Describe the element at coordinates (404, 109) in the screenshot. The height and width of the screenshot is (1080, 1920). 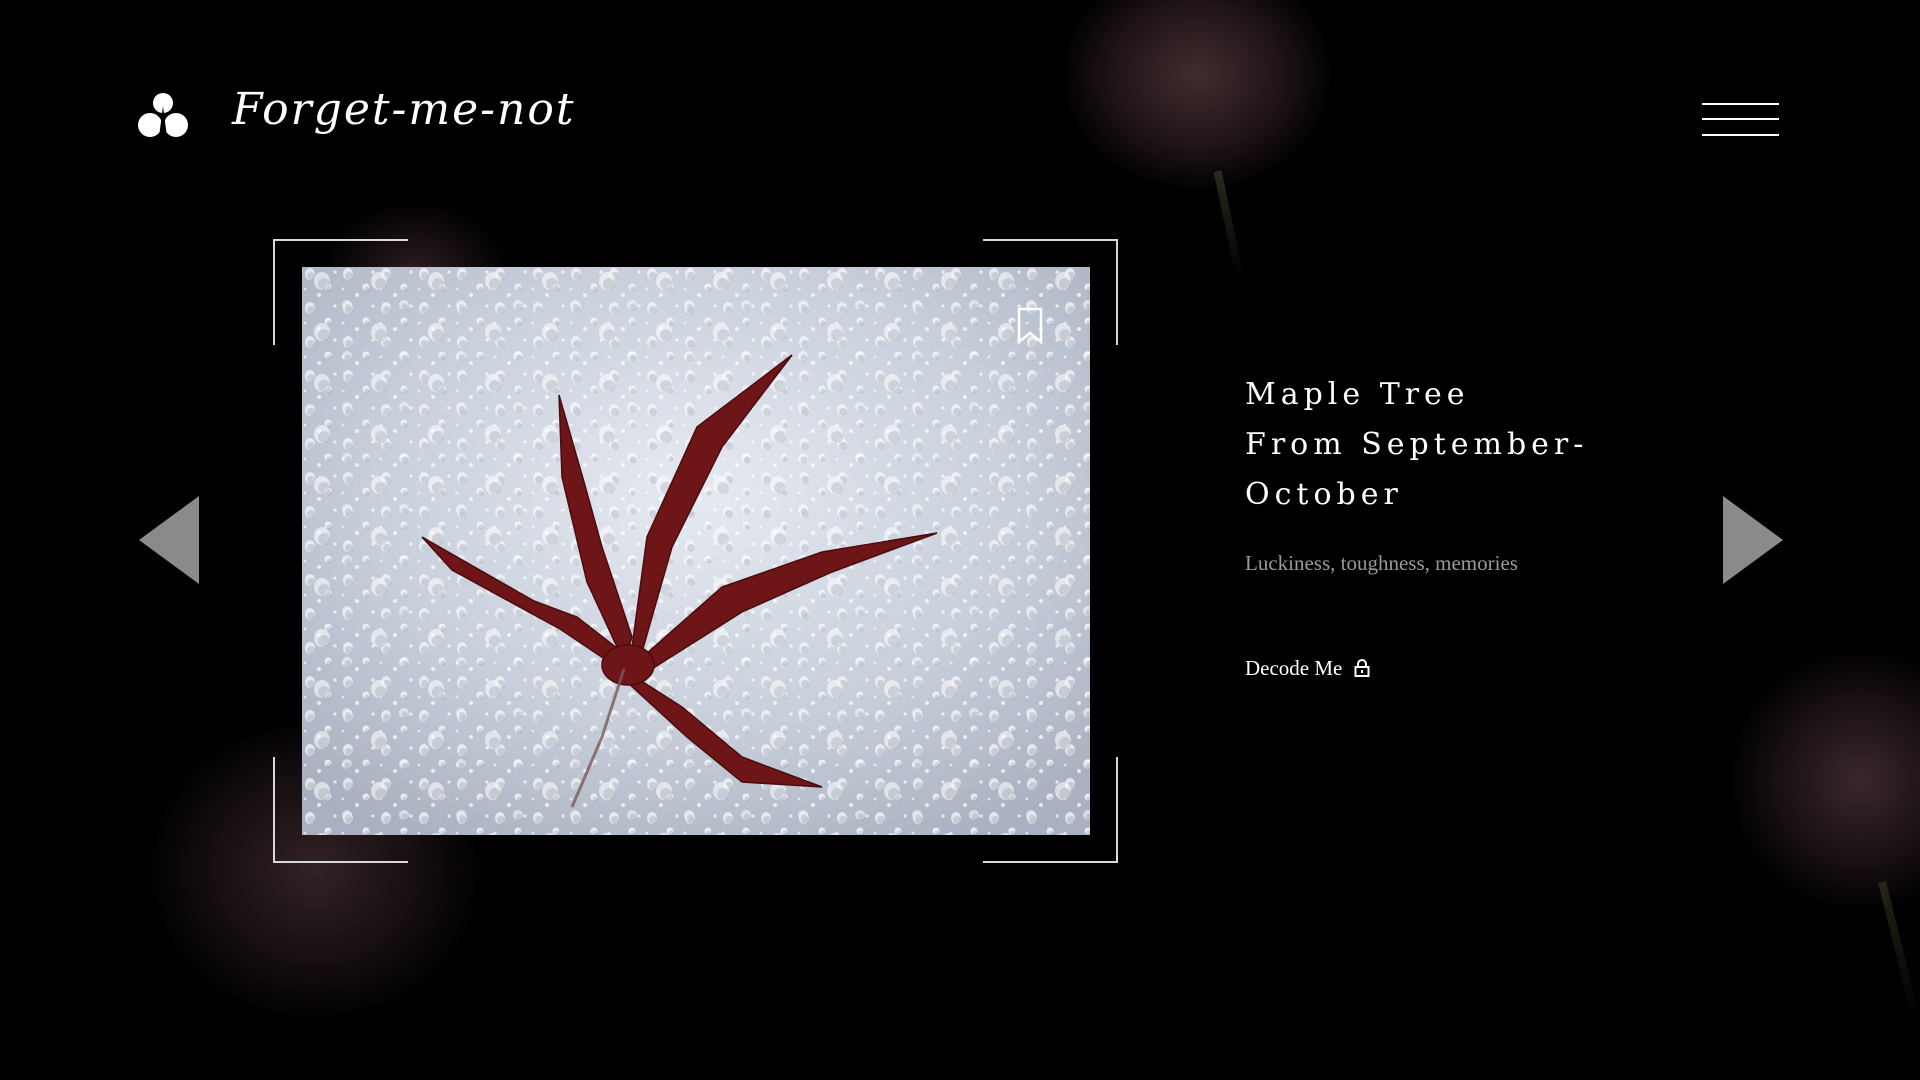
I see `brand-logo-text: Forget-me-not` at that location.